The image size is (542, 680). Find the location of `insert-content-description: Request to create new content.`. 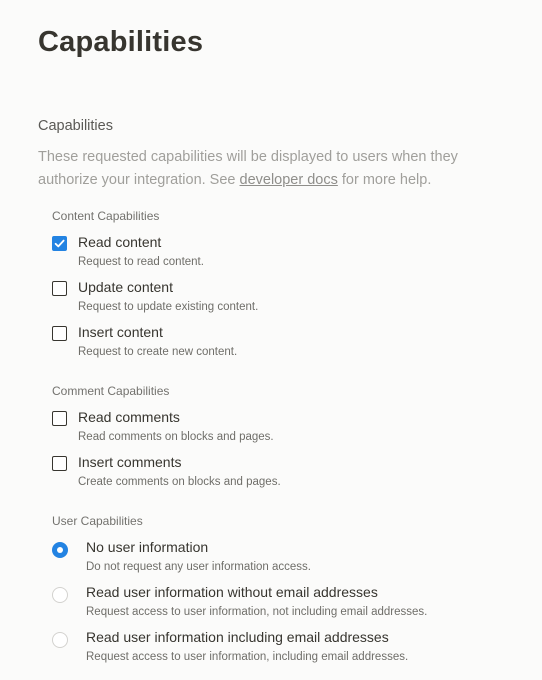

insert-content-description: Request to create new content. is located at coordinates (158, 352).